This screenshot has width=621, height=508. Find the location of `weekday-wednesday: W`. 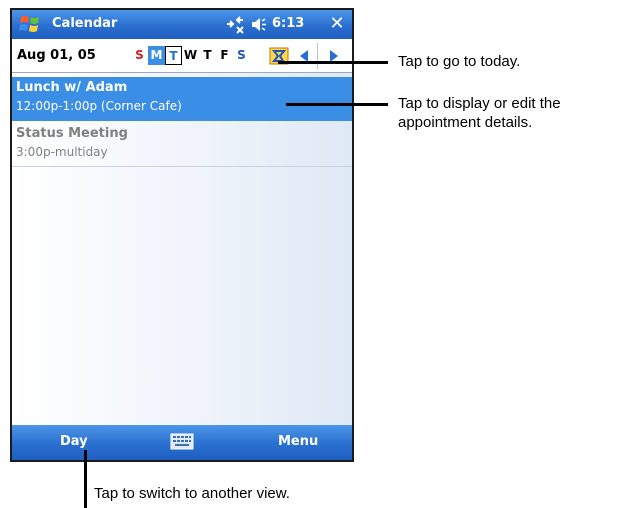

weekday-wednesday: W is located at coordinates (190, 55).